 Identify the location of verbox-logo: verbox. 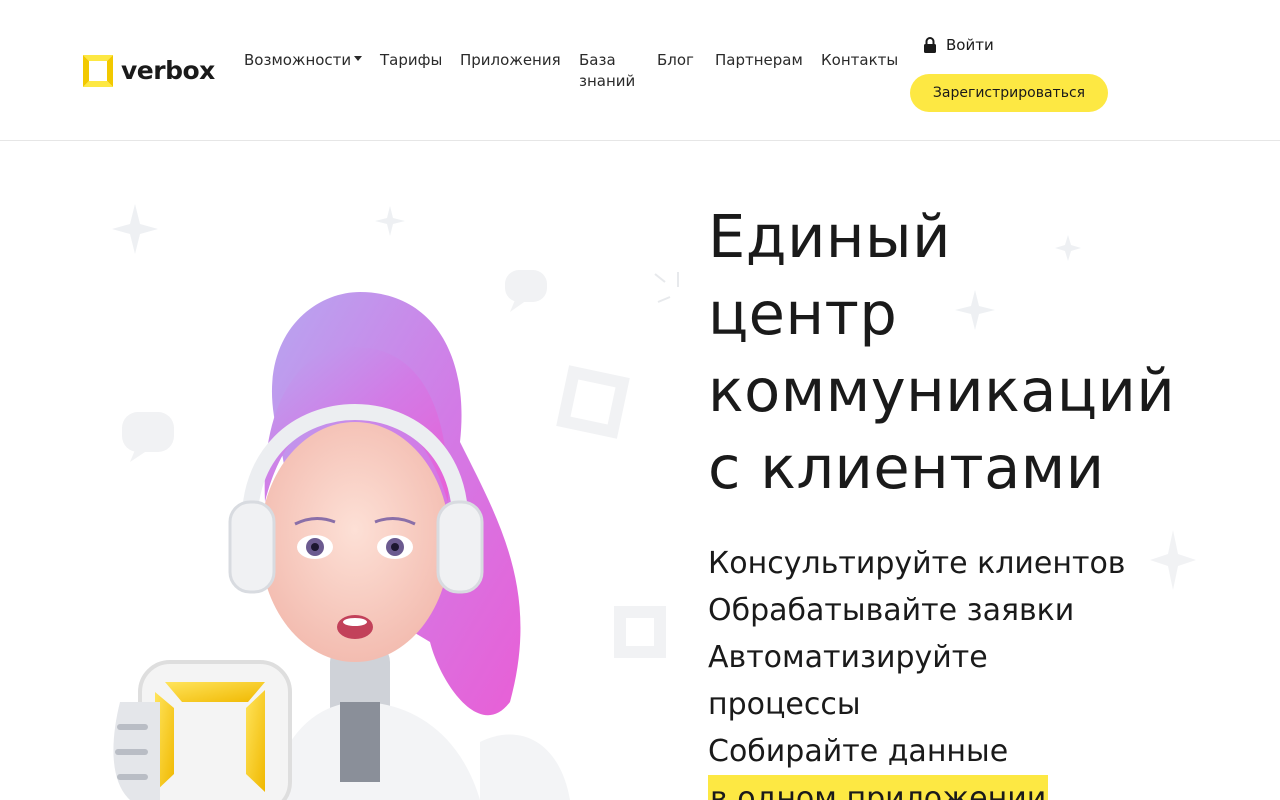
(149, 71).